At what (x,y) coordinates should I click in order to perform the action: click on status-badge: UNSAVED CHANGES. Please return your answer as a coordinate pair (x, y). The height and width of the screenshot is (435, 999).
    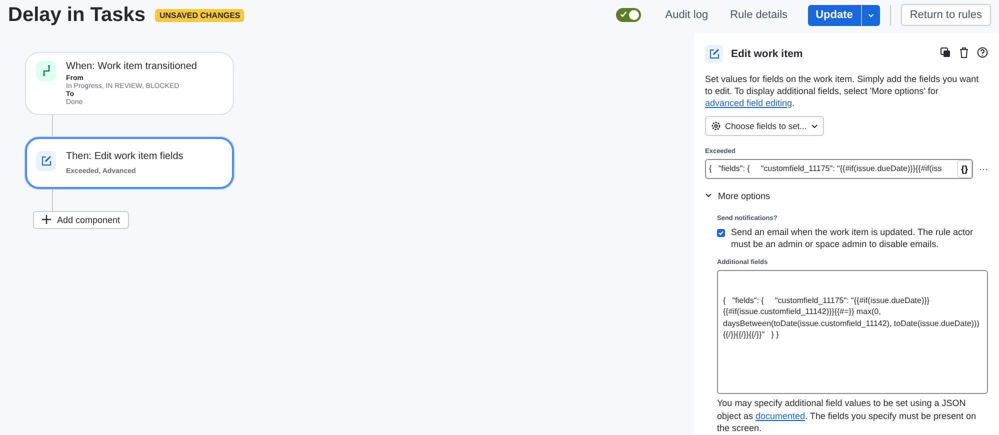
    Looking at the image, I should click on (199, 15).